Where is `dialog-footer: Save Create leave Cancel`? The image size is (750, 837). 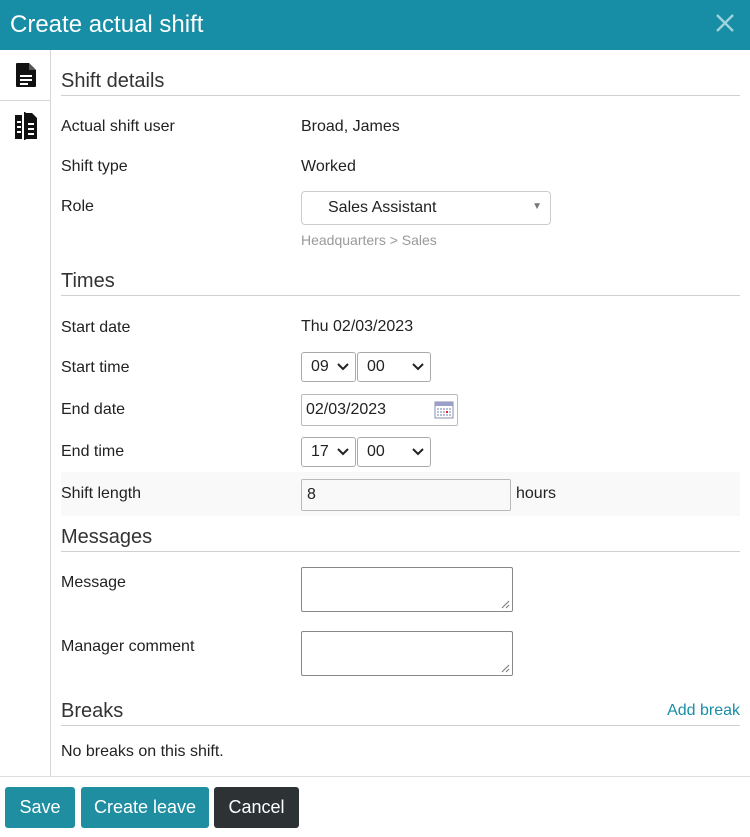 dialog-footer: Save Create leave Cancel is located at coordinates (375, 806).